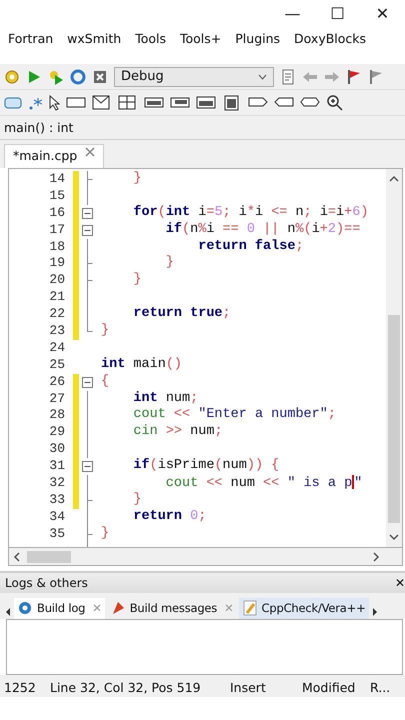 This screenshot has width=405, height=720. Describe the element at coordinates (59, 608) in the screenshot. I see `log-tab: Build log ✕` at that location.